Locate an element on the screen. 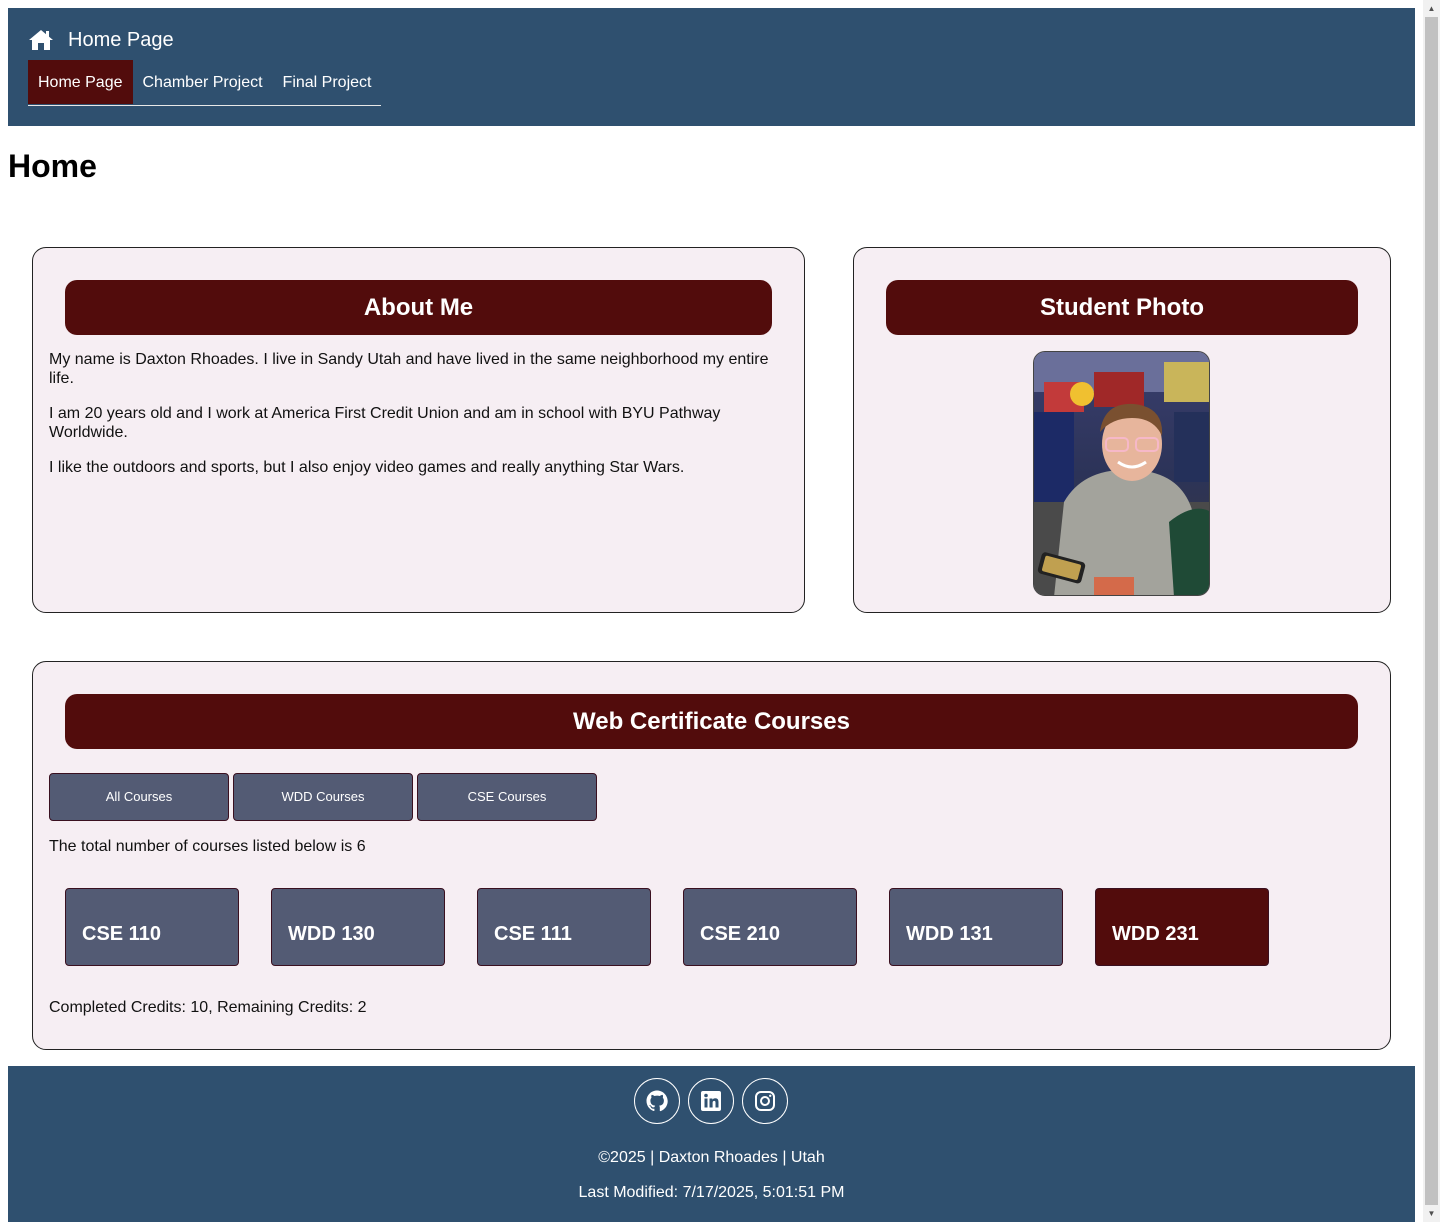 Image resolution: width=1440 pixels, height=1222 pixels. main-nav: Home Page Chamber Project Final Project is located at coordinates (205, 83).